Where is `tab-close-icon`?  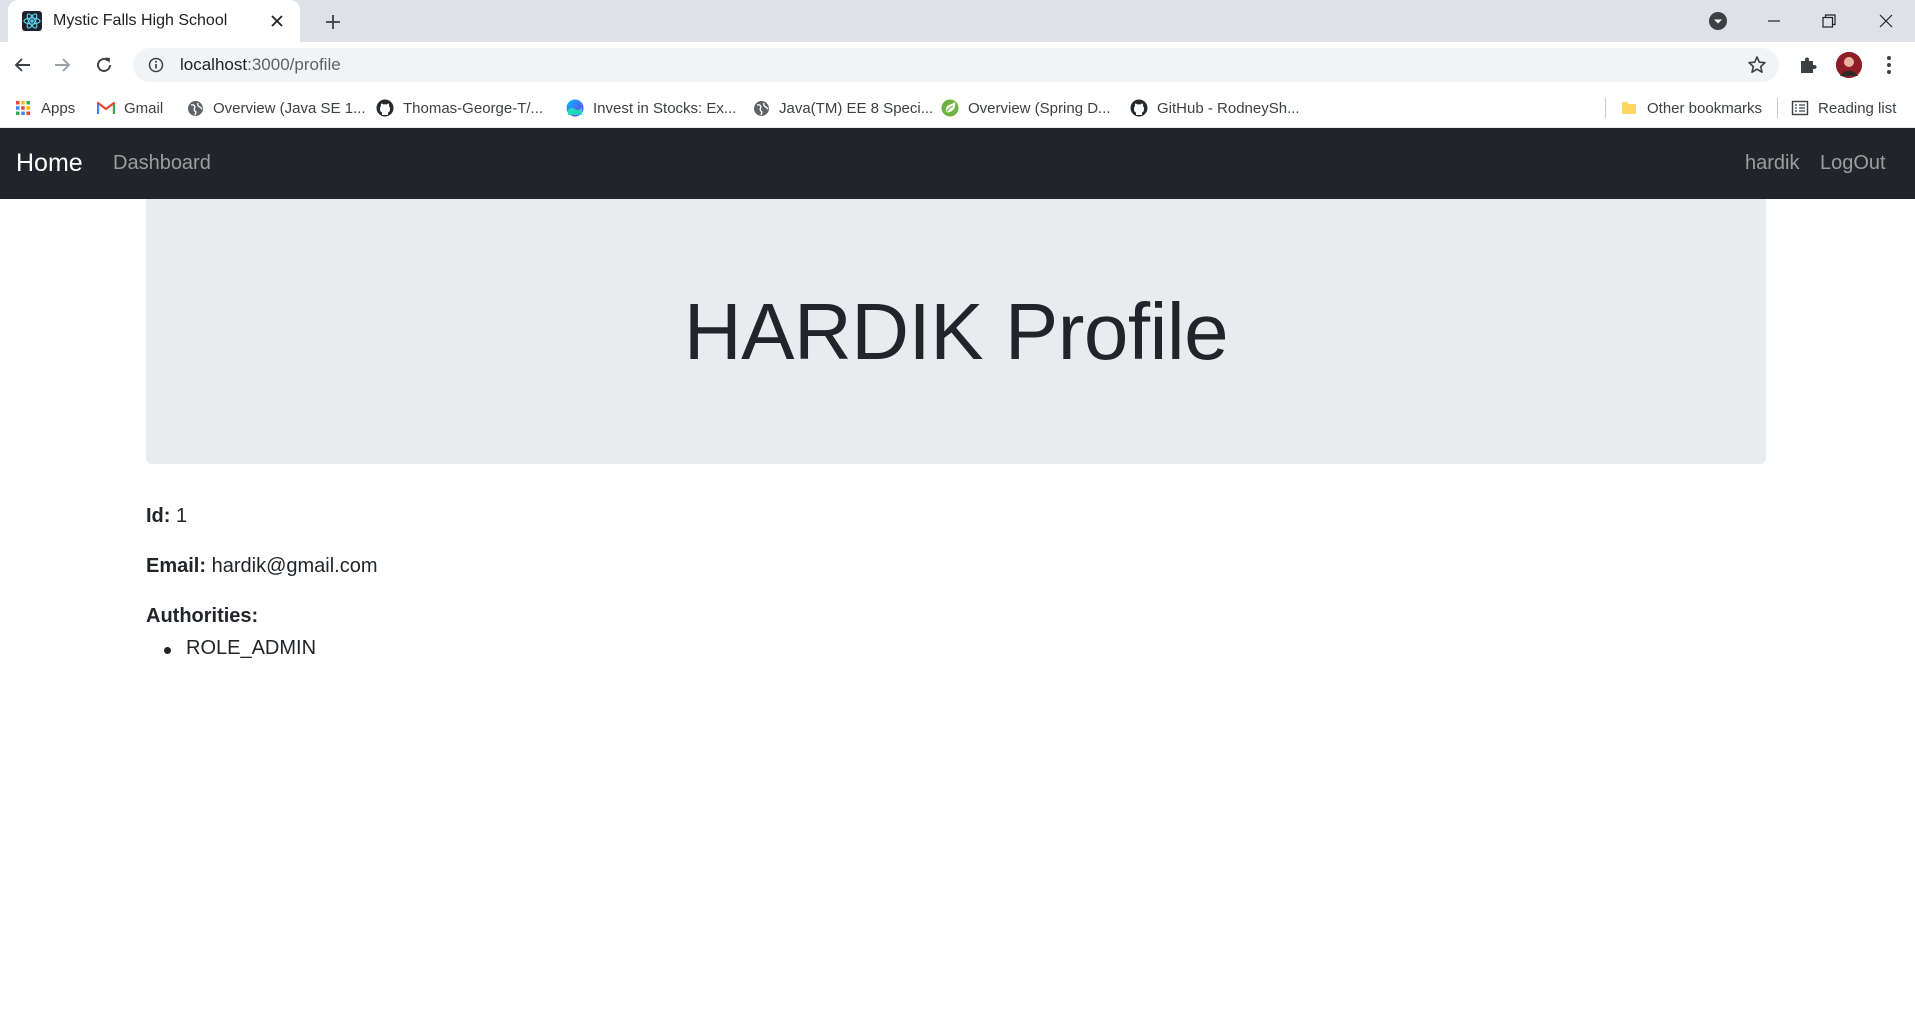
tab-close-icon is located at coordinates (277, 21).